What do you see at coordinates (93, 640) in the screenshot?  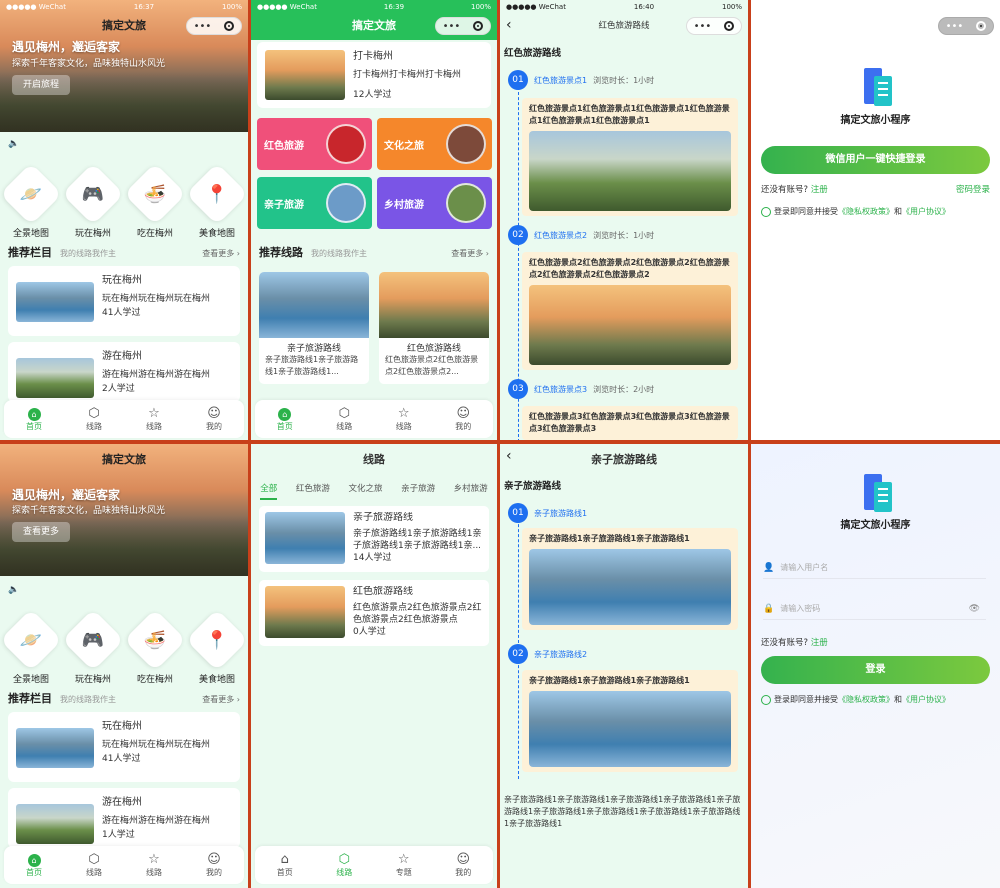 I see `gamepad-icon: 🎮` at bounding box center [93, 640].